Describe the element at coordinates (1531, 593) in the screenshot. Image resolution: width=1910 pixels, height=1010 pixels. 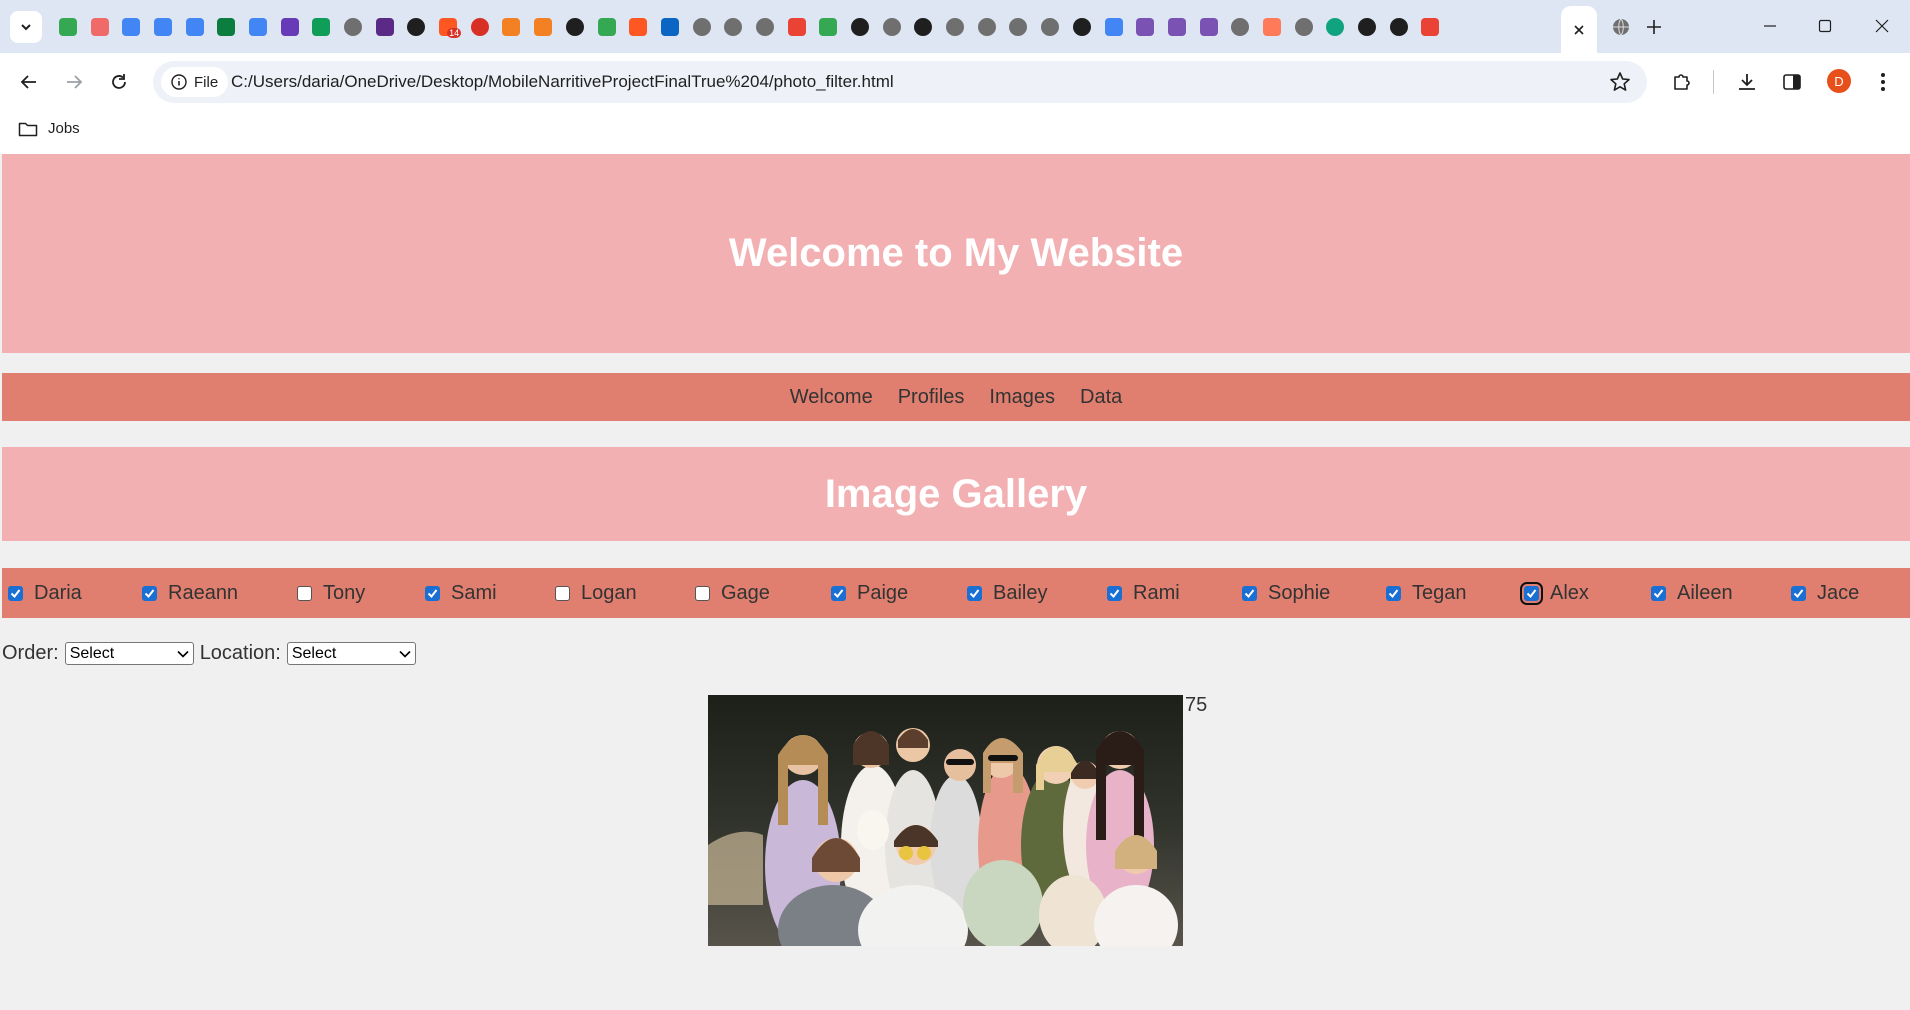
I see `filter-checkbox-alex` at that location.